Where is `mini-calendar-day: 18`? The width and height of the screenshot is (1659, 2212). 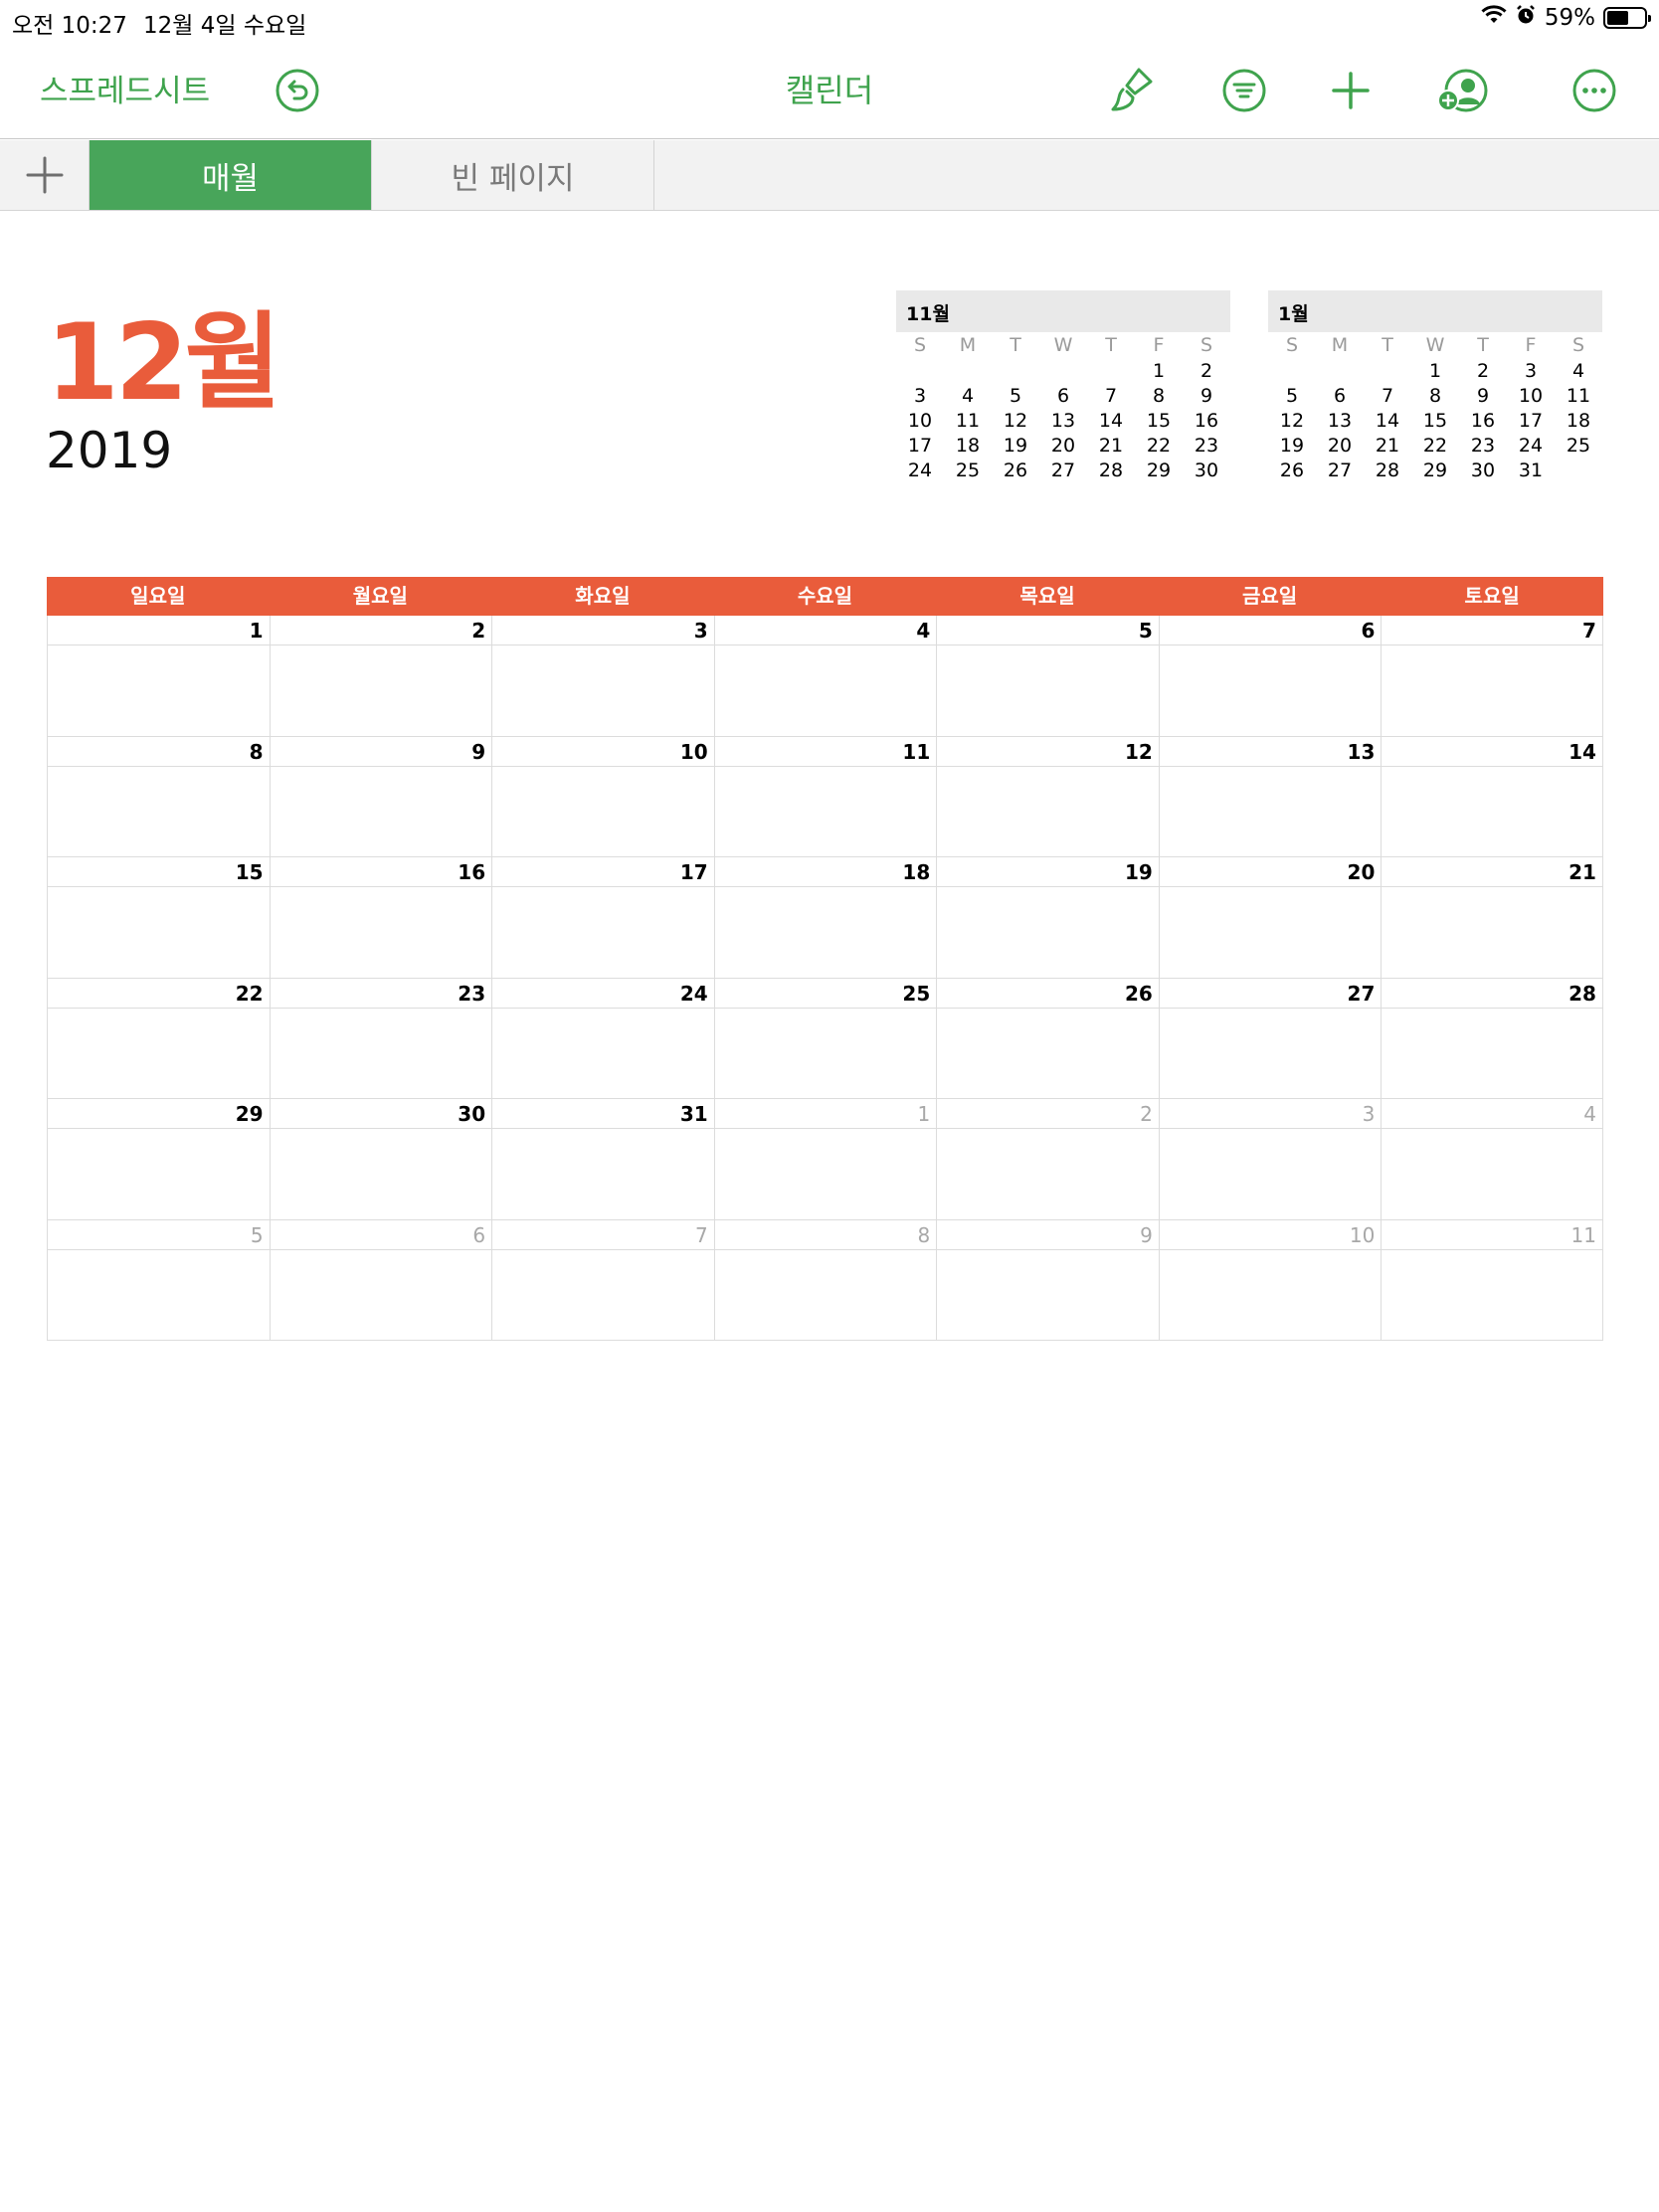 mini-calendar-day: 18 is located at coordinates (1578, 421).